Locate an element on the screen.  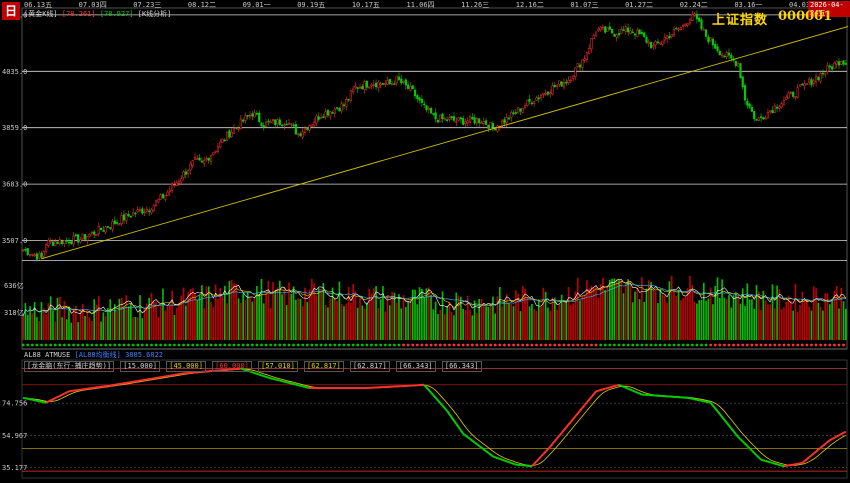
legend-value-2: [78.927] is located at coordinates (116, 14).